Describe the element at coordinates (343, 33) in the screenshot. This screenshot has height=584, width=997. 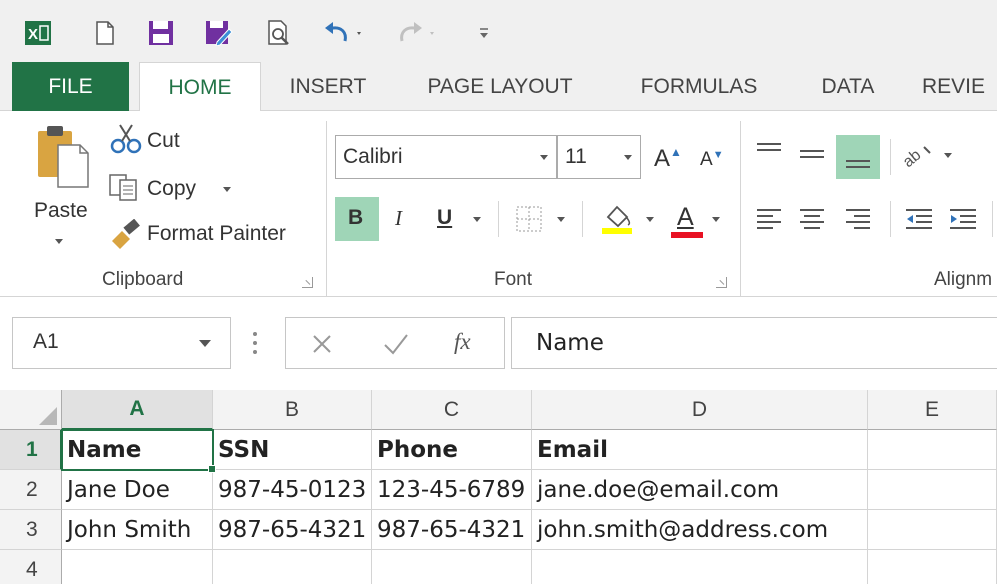
I see `undo-icon` at that location.